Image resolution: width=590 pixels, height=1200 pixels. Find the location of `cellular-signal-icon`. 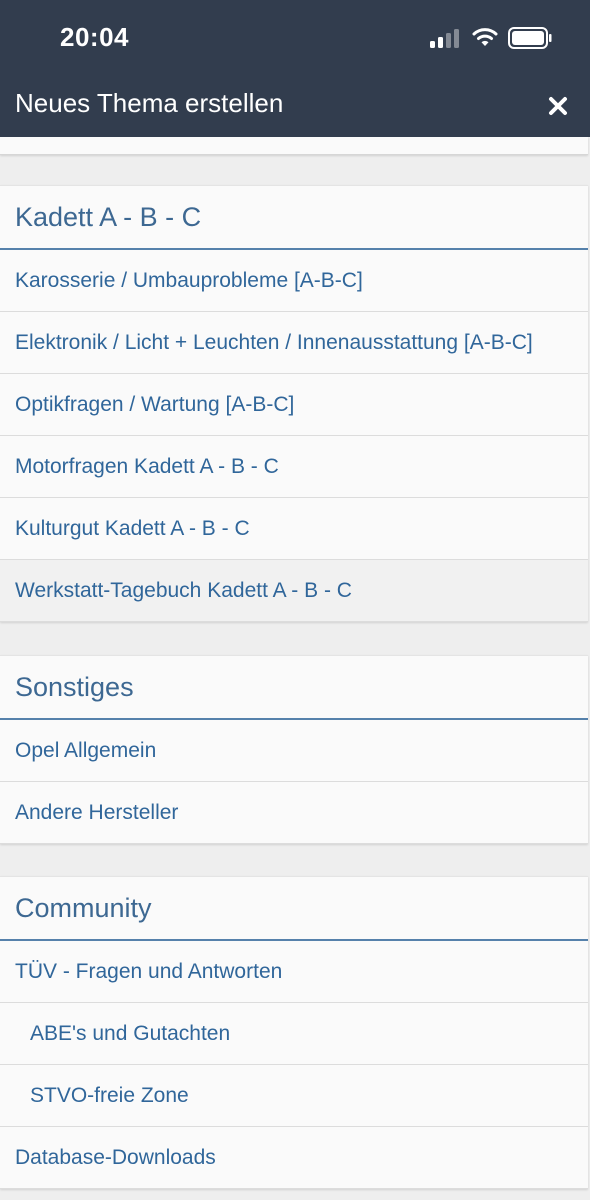

cellular-signal-icon is located at coordinates (446, 38).